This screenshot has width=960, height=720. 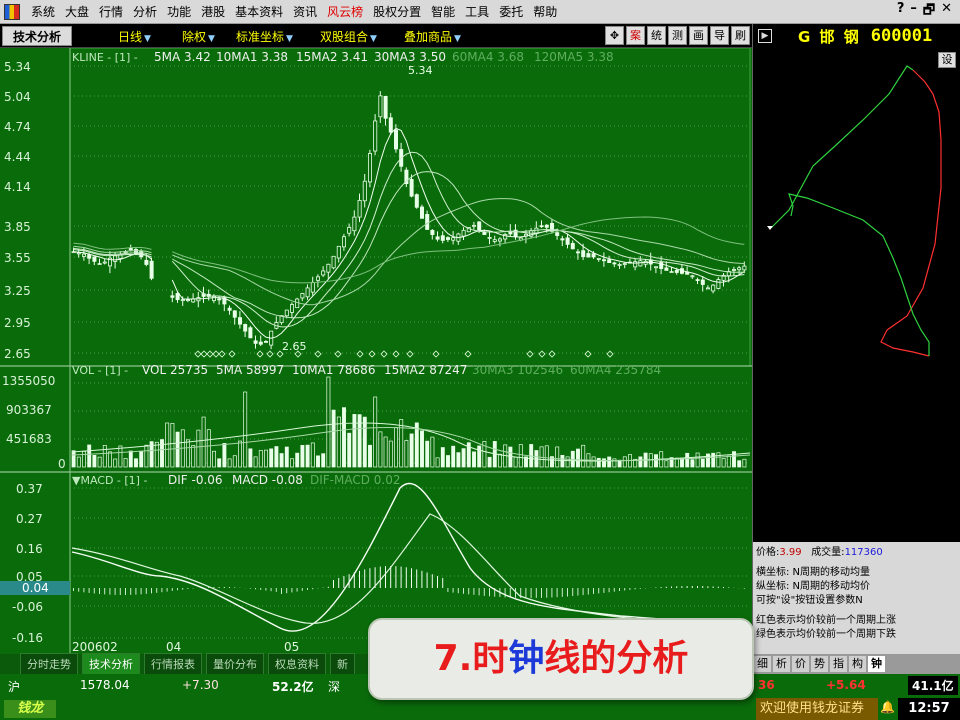 I want to click on menu-item-fundamentals: 基本资料, so click(x=259, y=12).